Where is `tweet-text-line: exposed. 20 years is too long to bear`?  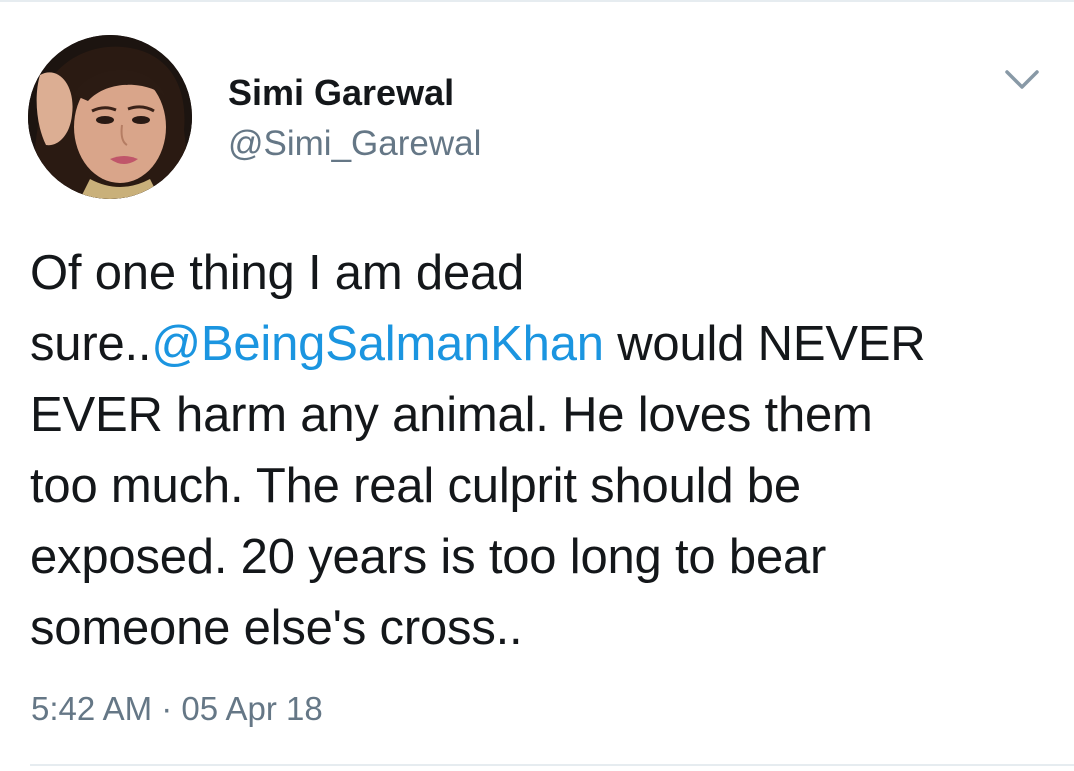 tweet-text-line: exposed. 20 years is too long to bear is located at coordinates (540, 557).